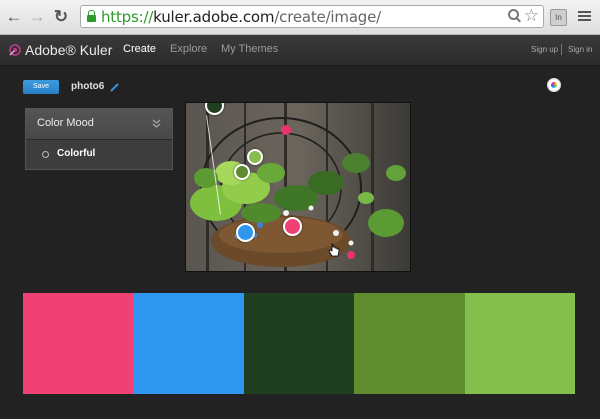 The height and width of the screenshot is (419, 600). Describe the element at coordinates (558, 17) in the screenshot. I see `extension-icon: In` at that location.